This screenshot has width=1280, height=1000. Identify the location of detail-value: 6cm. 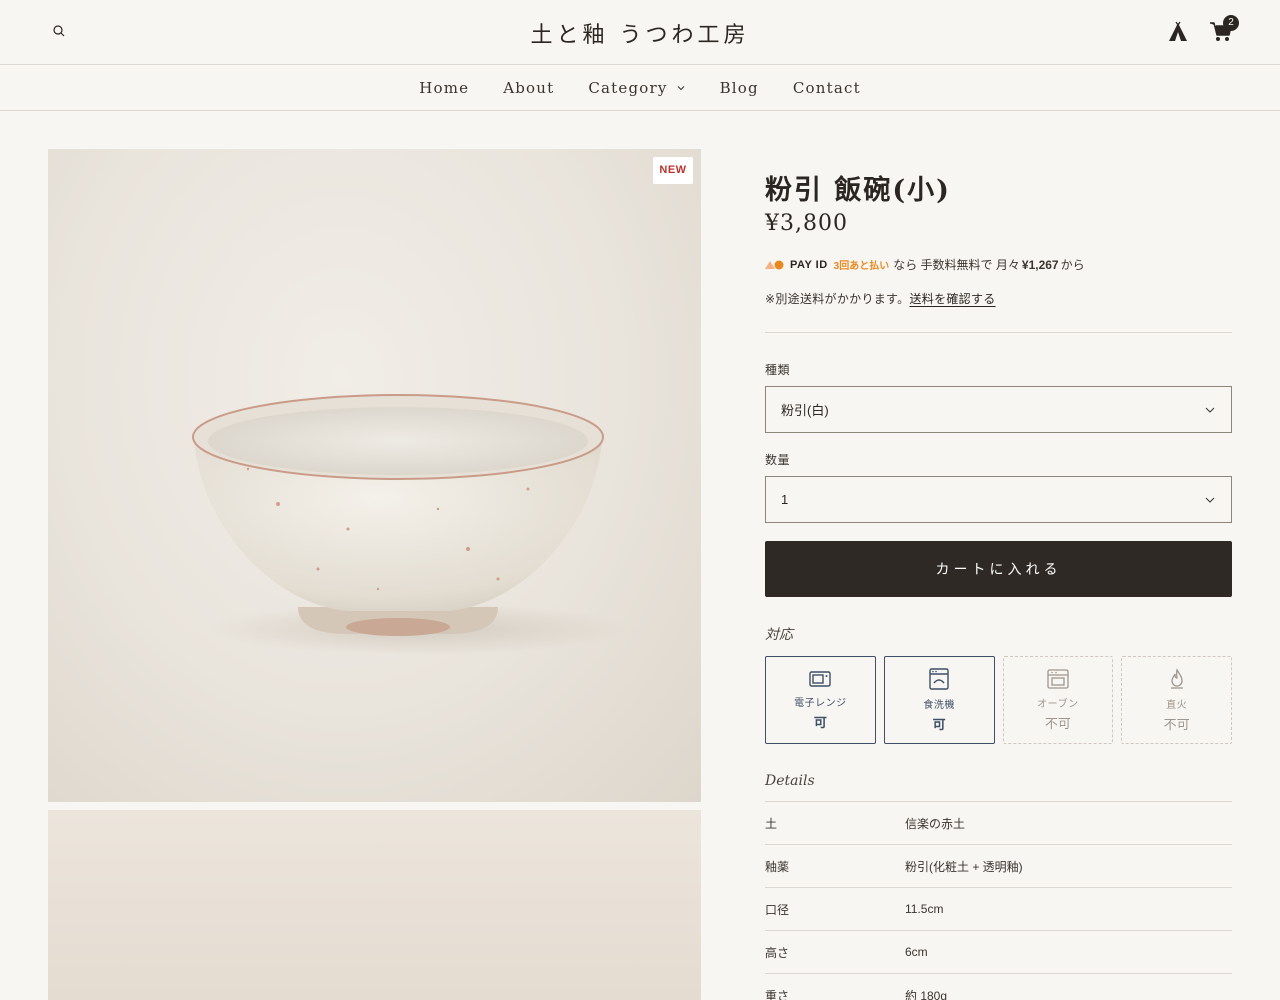
(916, 952).